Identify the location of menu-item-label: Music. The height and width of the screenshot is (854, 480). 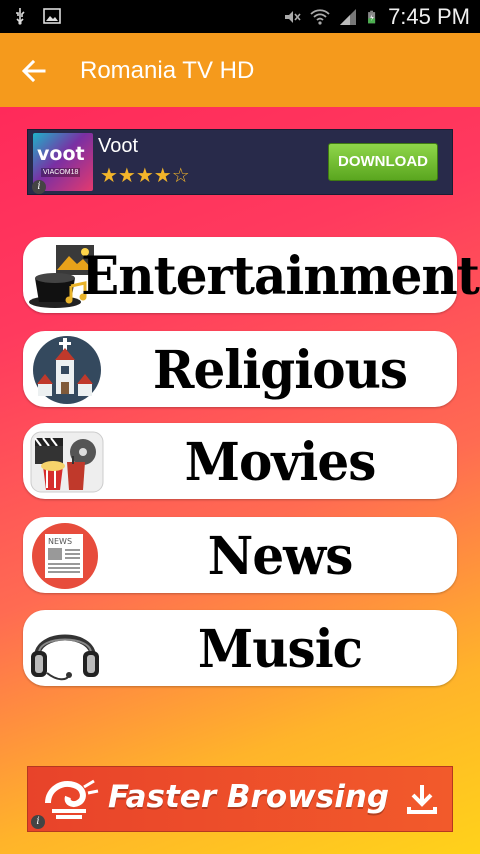
(280, 648).